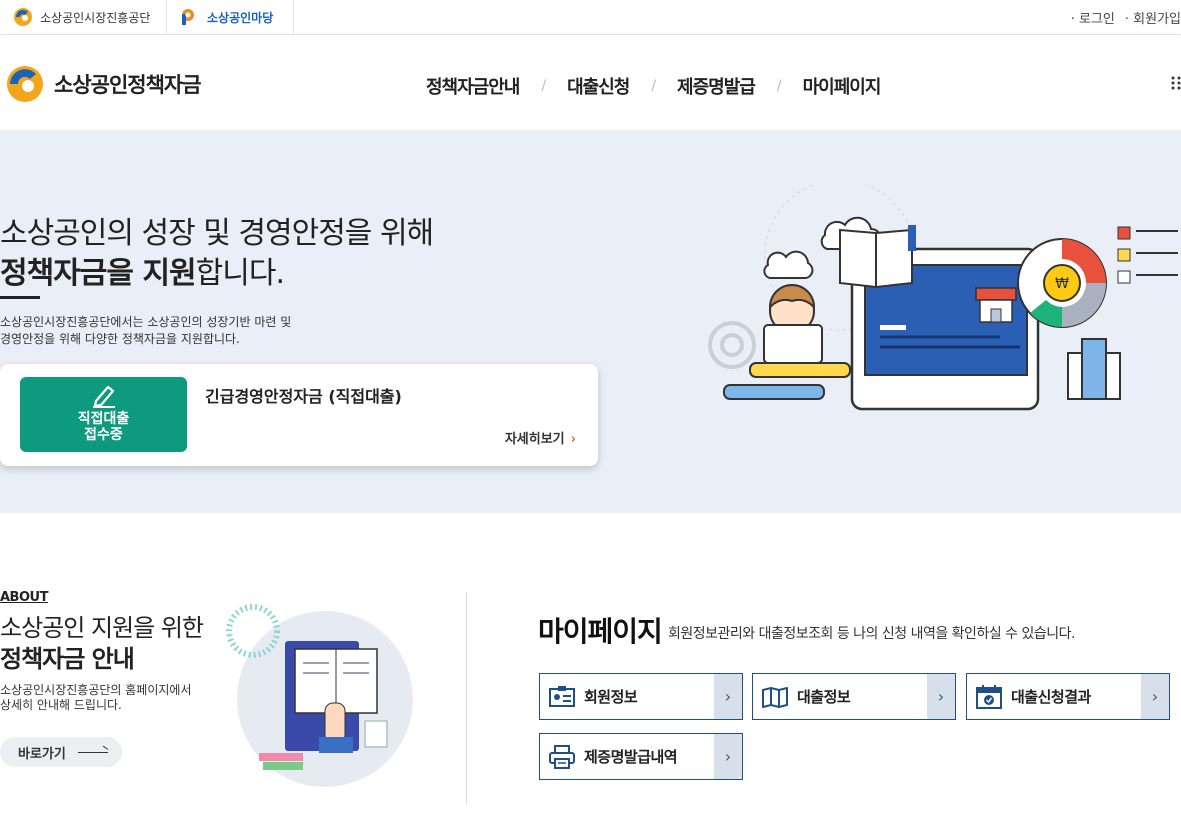  What do you see at coordinates (42, 754) in the screenshot?
I see `about-go-label: 바로가기` at bounding box center [42, 754].